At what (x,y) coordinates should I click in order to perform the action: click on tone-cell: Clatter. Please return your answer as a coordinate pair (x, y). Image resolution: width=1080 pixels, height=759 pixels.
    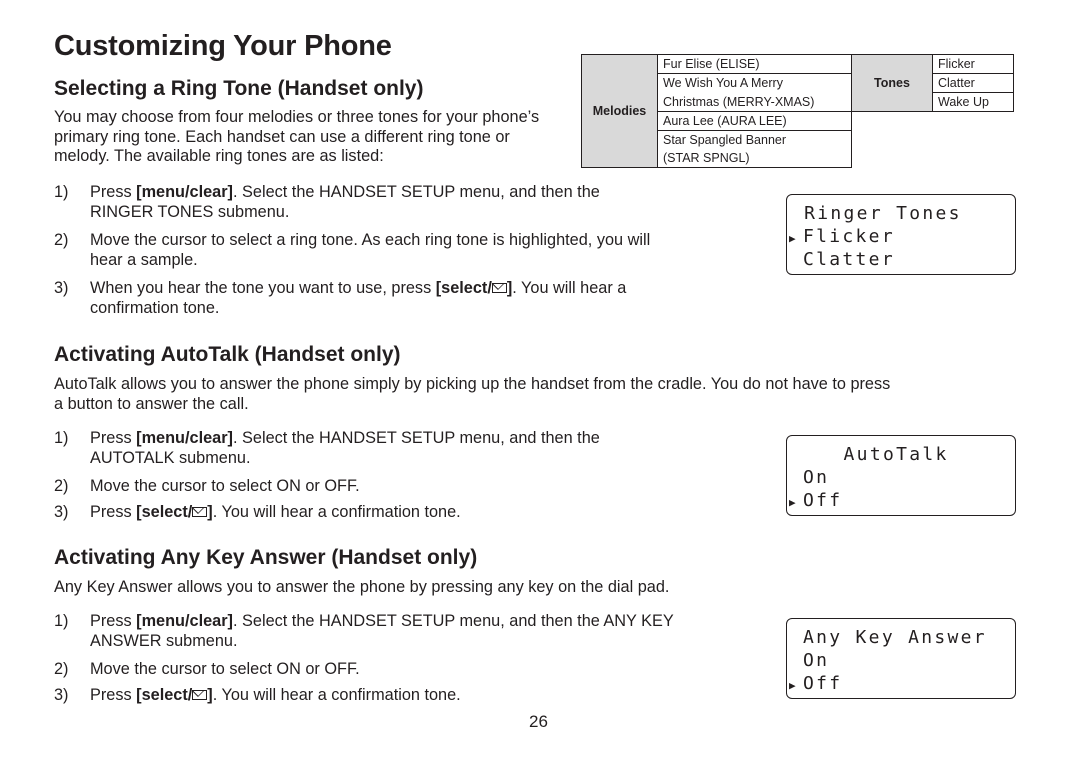
    Looking at the image, I should click on (973, 83).